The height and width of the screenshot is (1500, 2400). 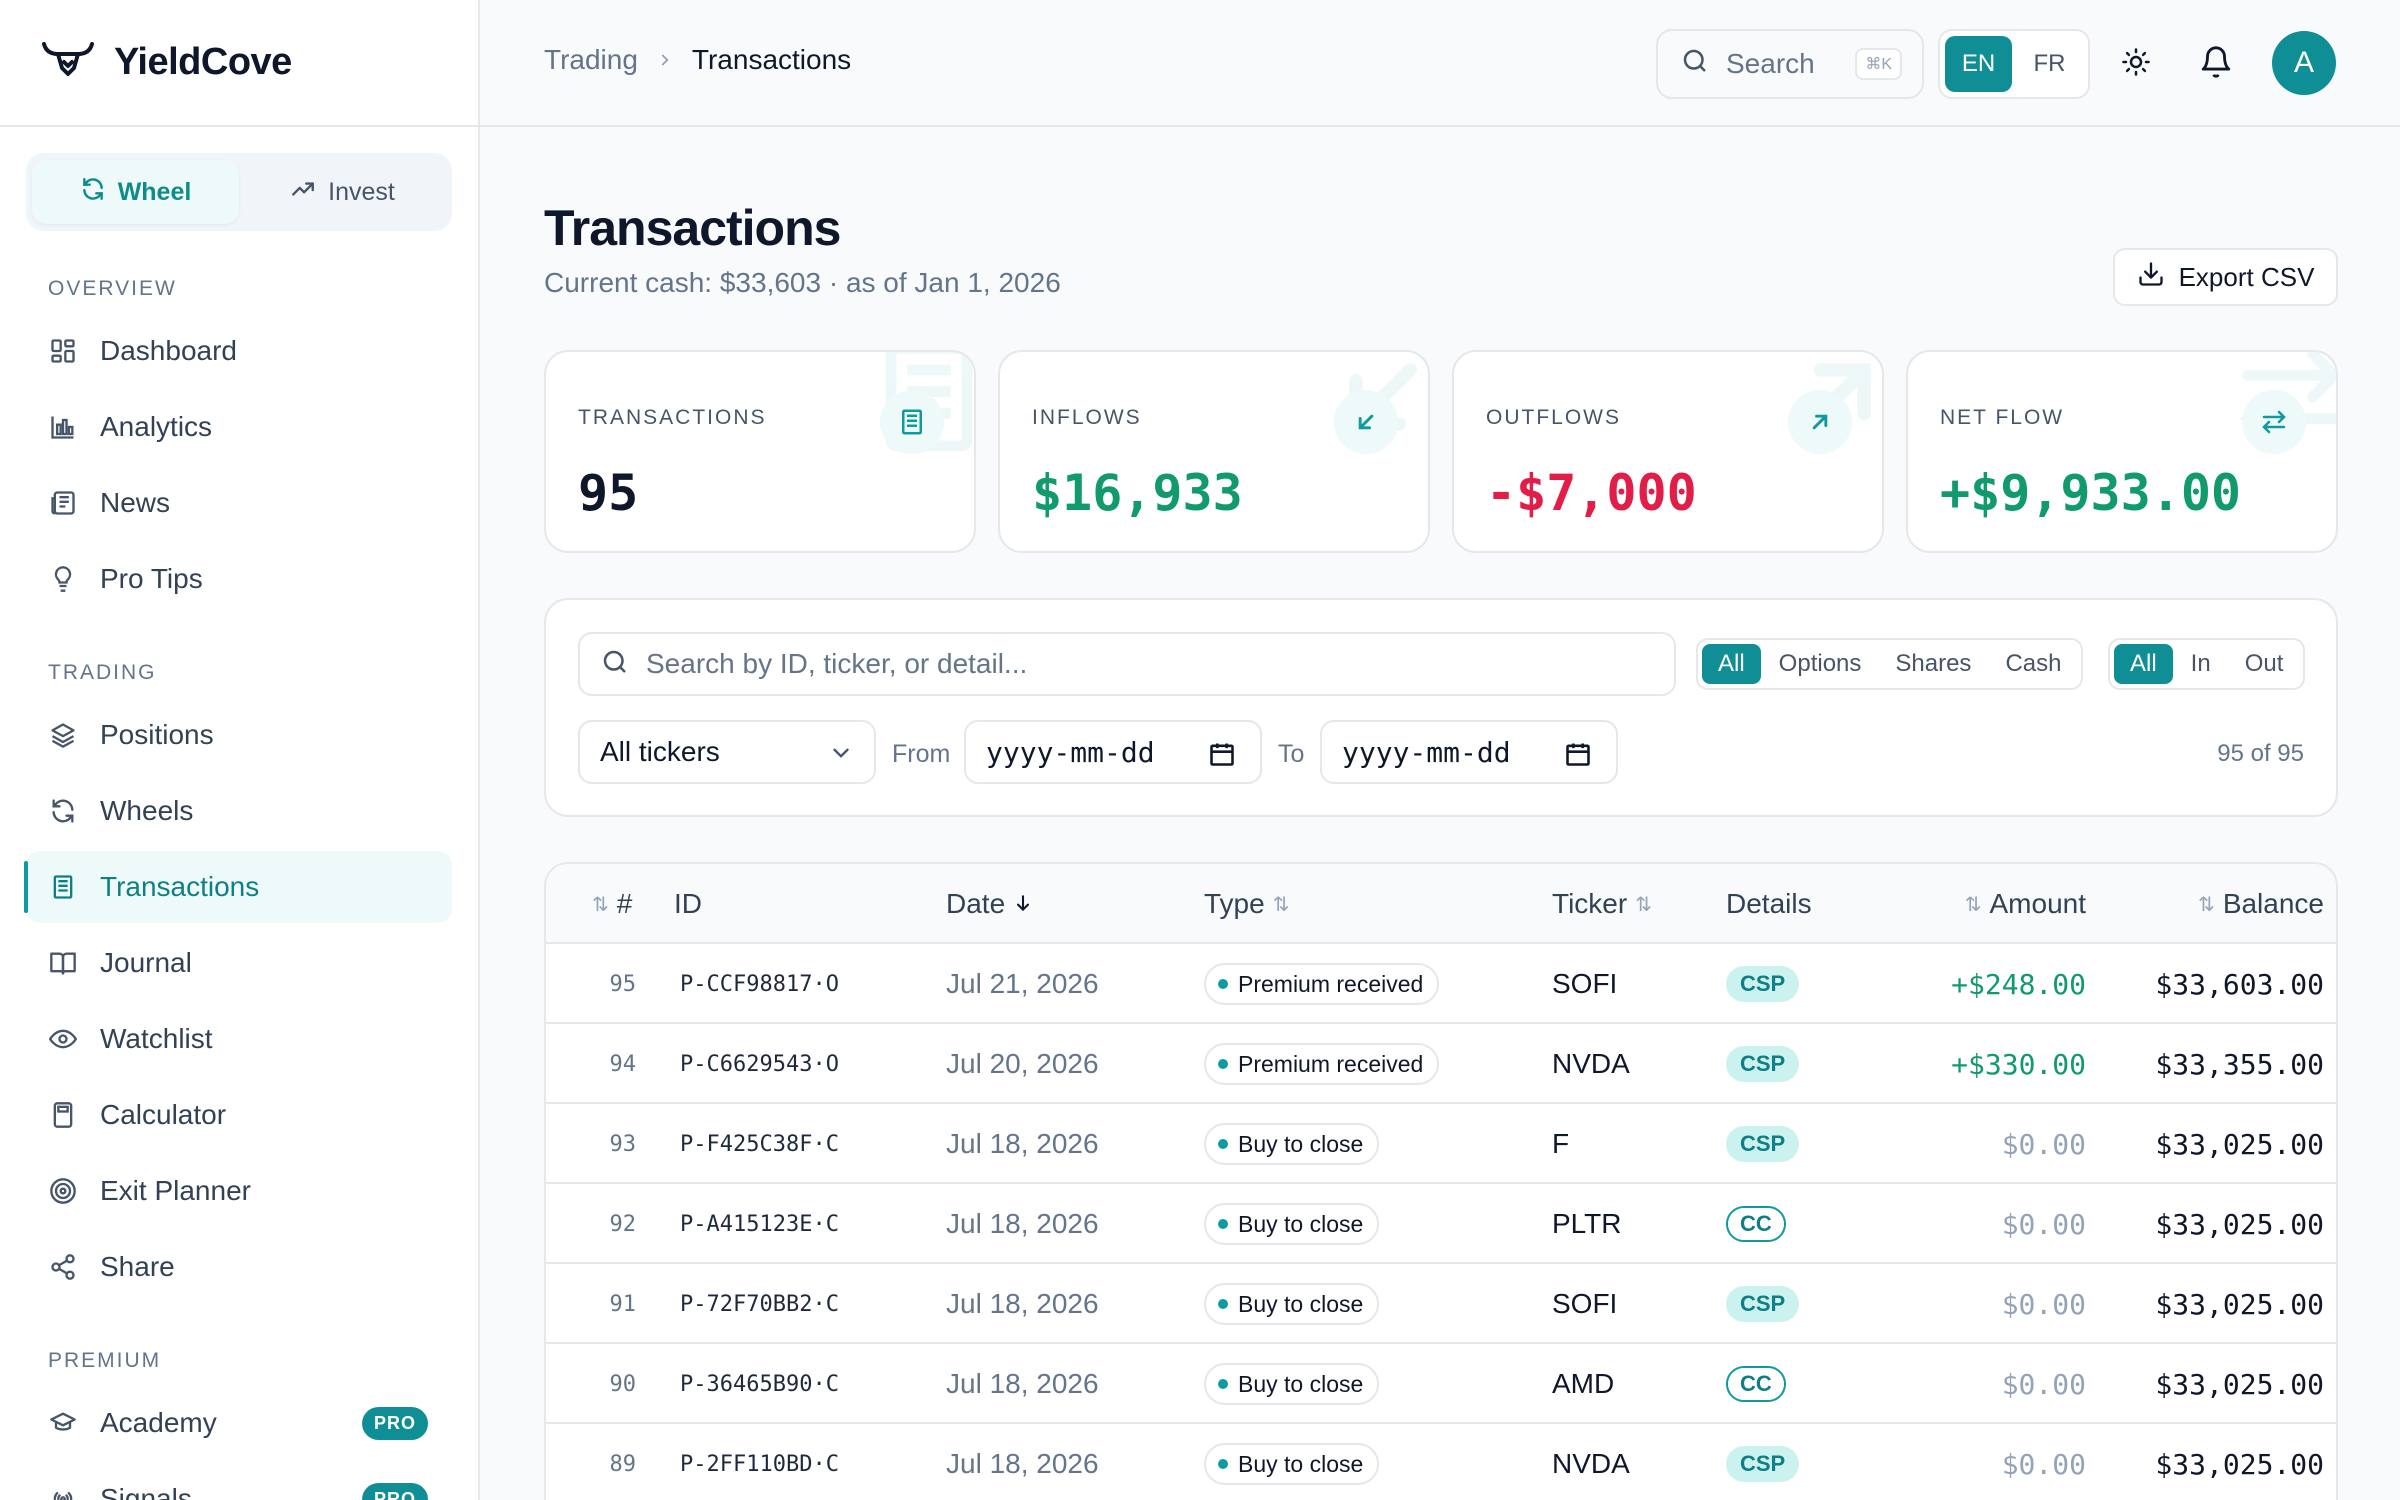 What do you see at coordinates (2049, 64) in the screenshot?
I see `lang-fr-button: FR` at bounding box center [2049, 64].